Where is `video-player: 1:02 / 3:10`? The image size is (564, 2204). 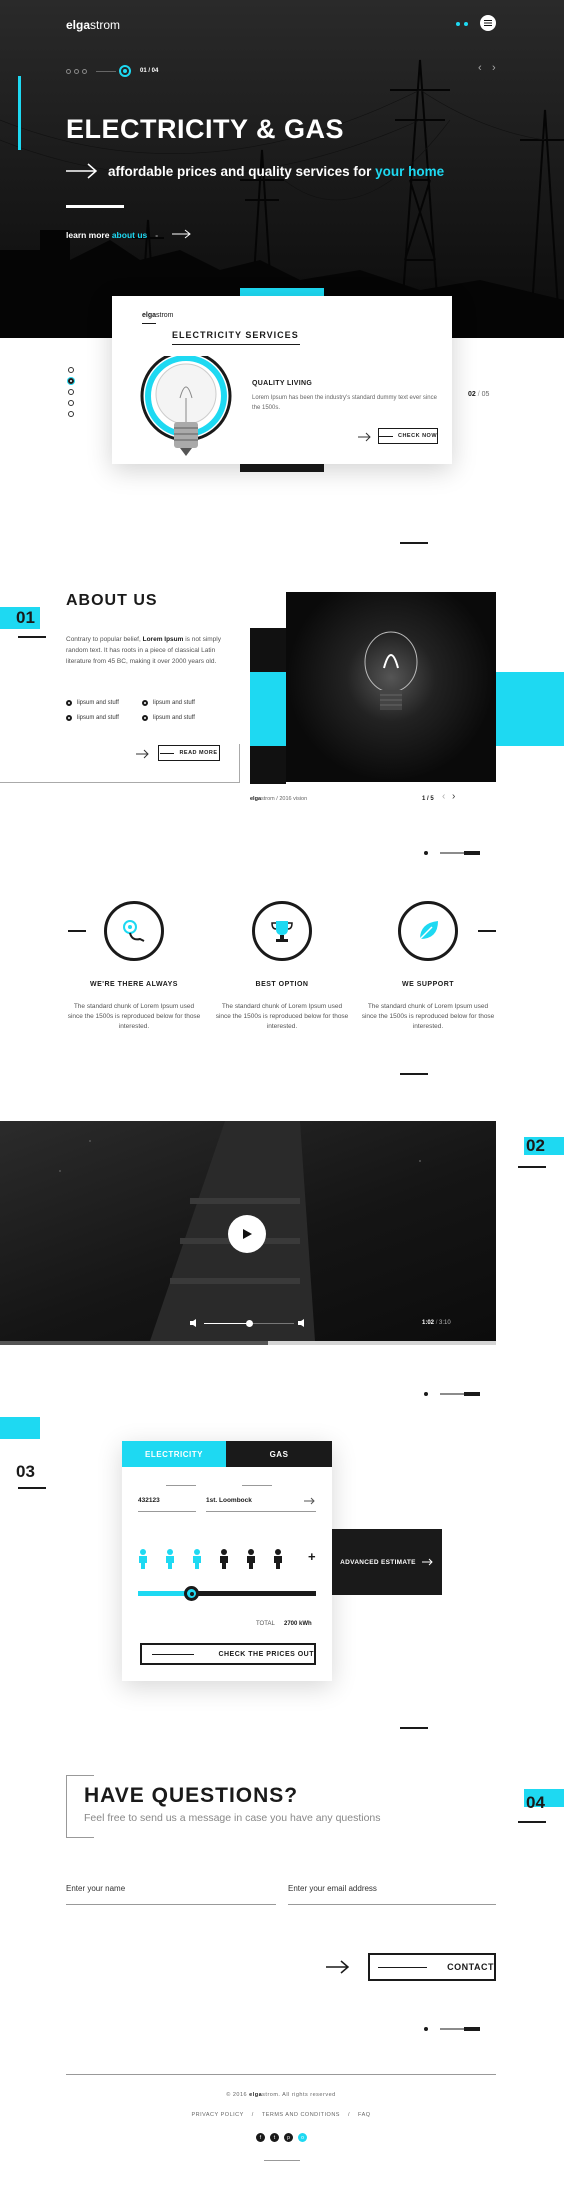
video-player: 1:02 / 3:10 is located at coordinates (248, 1231).